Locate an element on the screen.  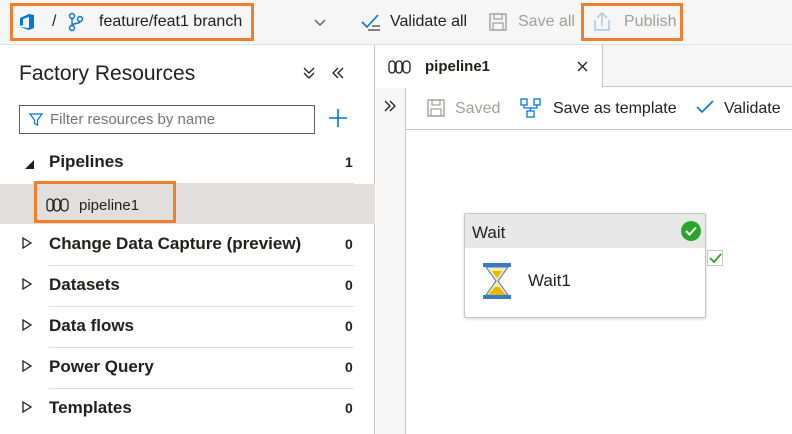
canvas-toolbar: Saved Save as template Validate is located at coordinates (599, 109).